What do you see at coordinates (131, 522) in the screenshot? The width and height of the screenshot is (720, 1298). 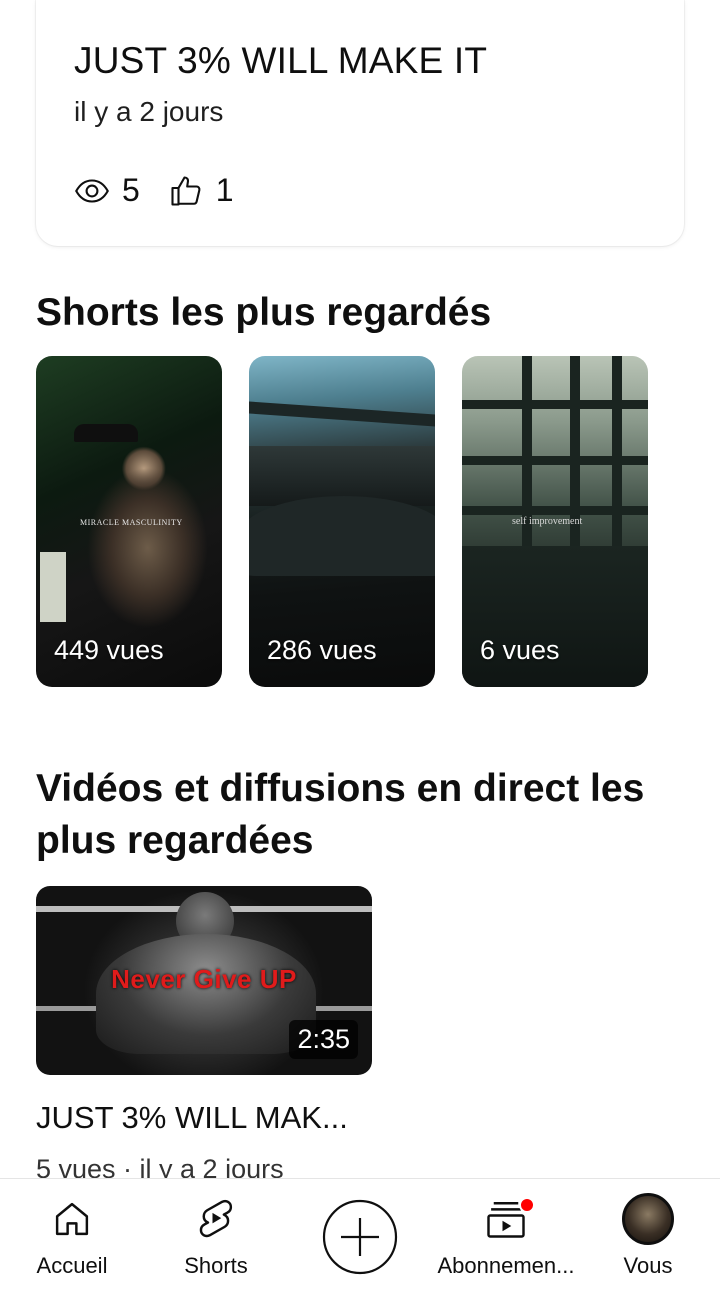 I see `short-overlay-text: MIRACLE MASCULINITY` at bounding box center [131, 522].